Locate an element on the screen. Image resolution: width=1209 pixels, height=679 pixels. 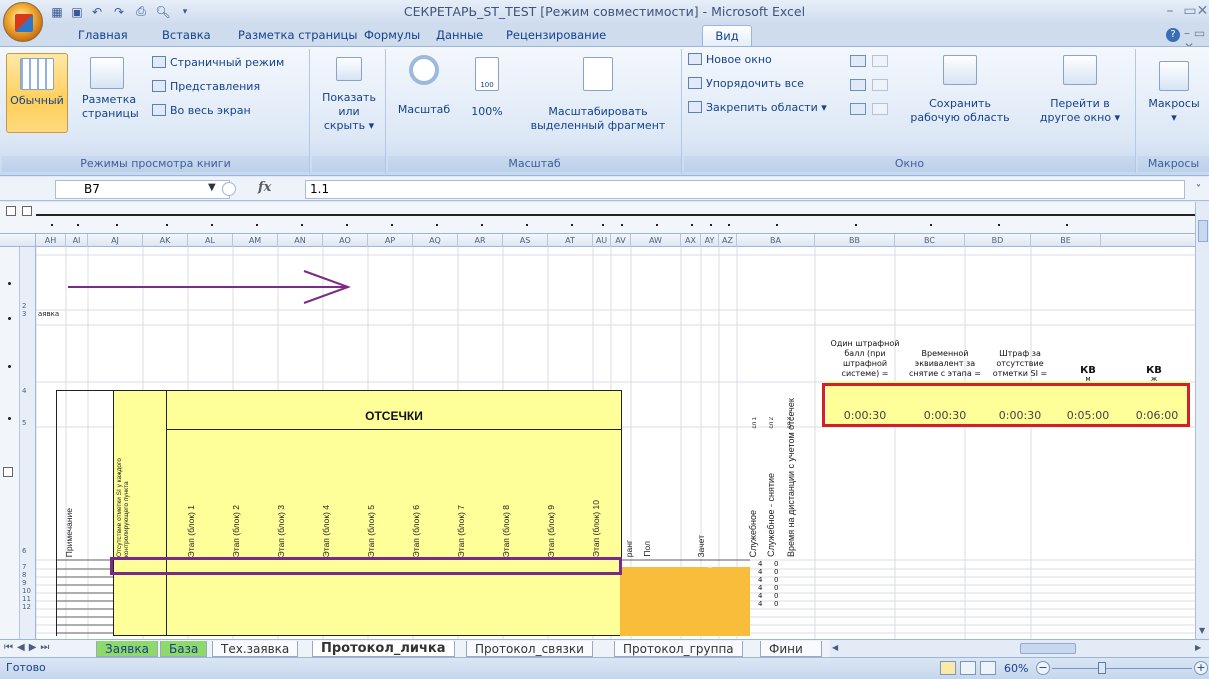
tab-view: Вид is located at coordinates (727, 35).